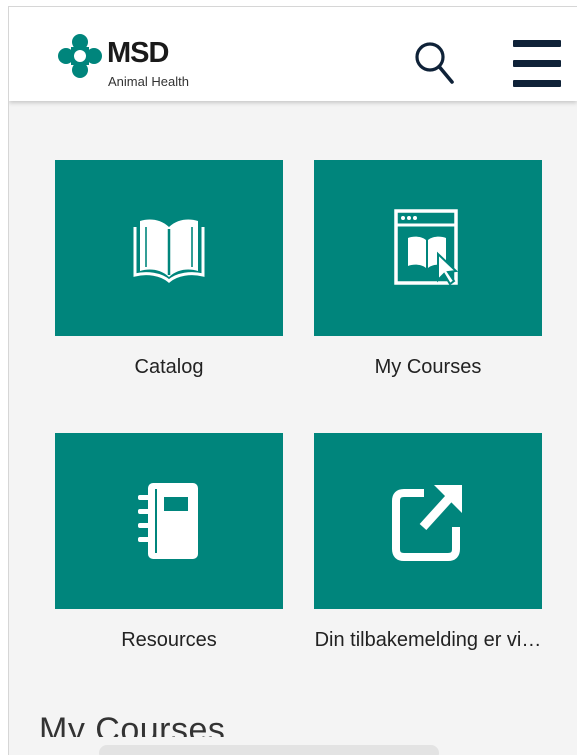  What do you see at coordinates (169, 251) in the screenshot?
I see `open-book-icon` at bounding box center [169, 251].